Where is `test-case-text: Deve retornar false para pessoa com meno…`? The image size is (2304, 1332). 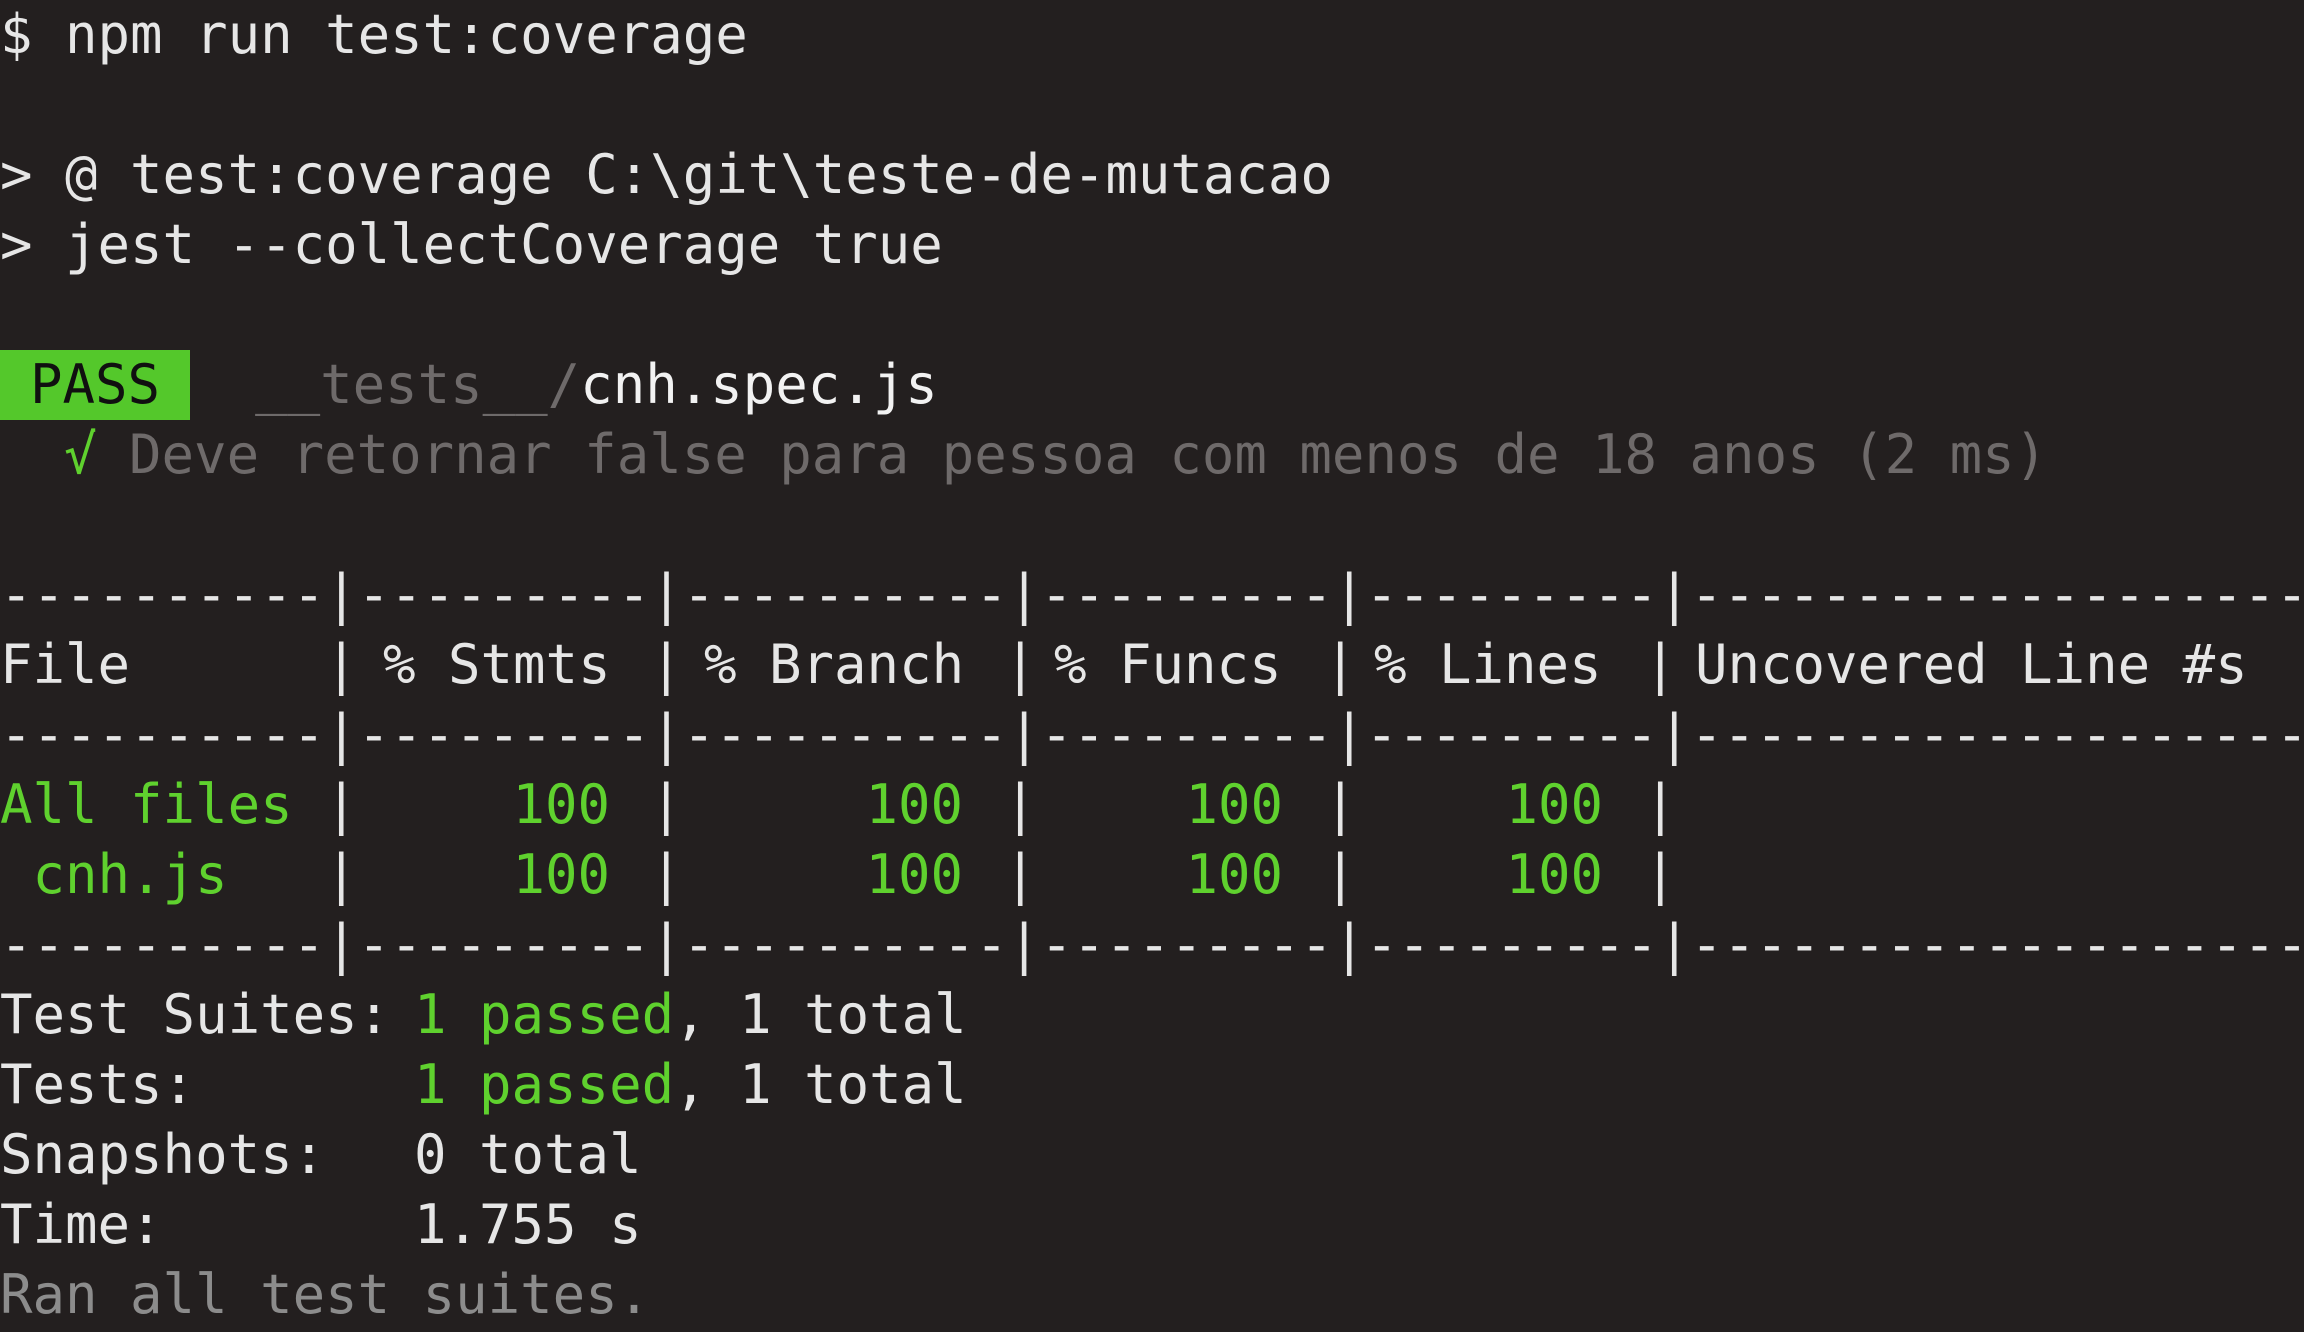
test-case-text: Deve retornar false para pessoa com meno… is located at coordinates (1088, 454).